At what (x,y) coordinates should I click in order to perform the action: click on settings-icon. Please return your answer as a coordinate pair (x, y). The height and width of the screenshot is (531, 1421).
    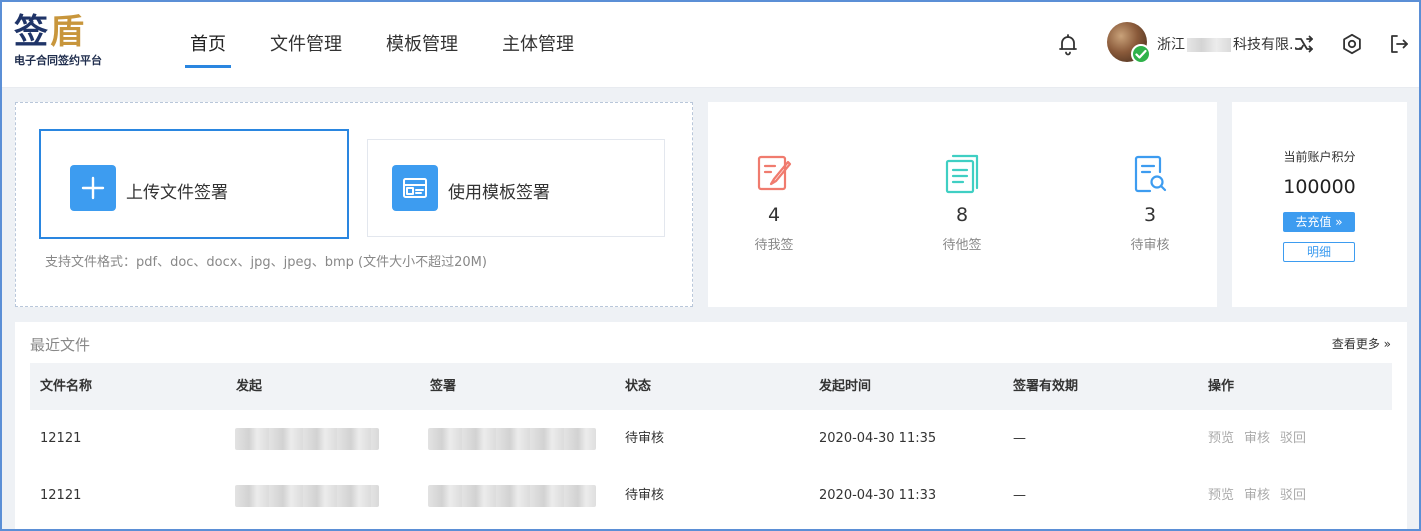
    Looking at the image, I should click on (1352, 44).